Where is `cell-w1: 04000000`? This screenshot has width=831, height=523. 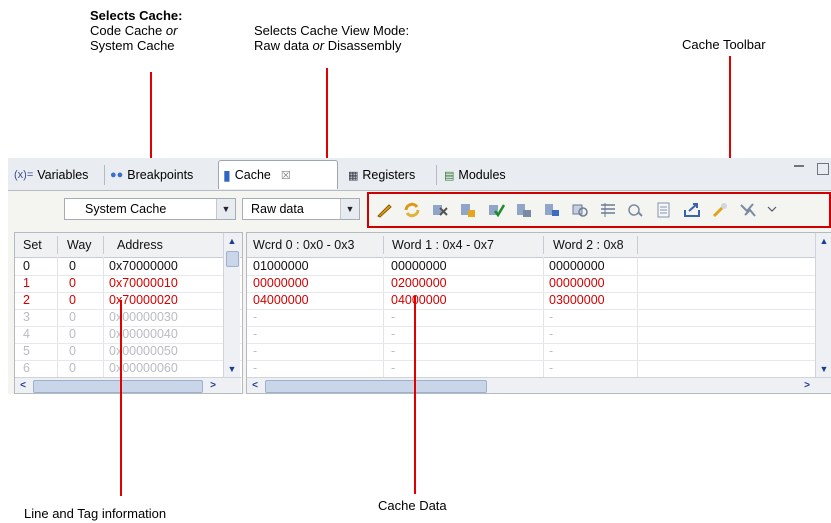 cell-w1: 04000000 is located at coordinates (419, 300).